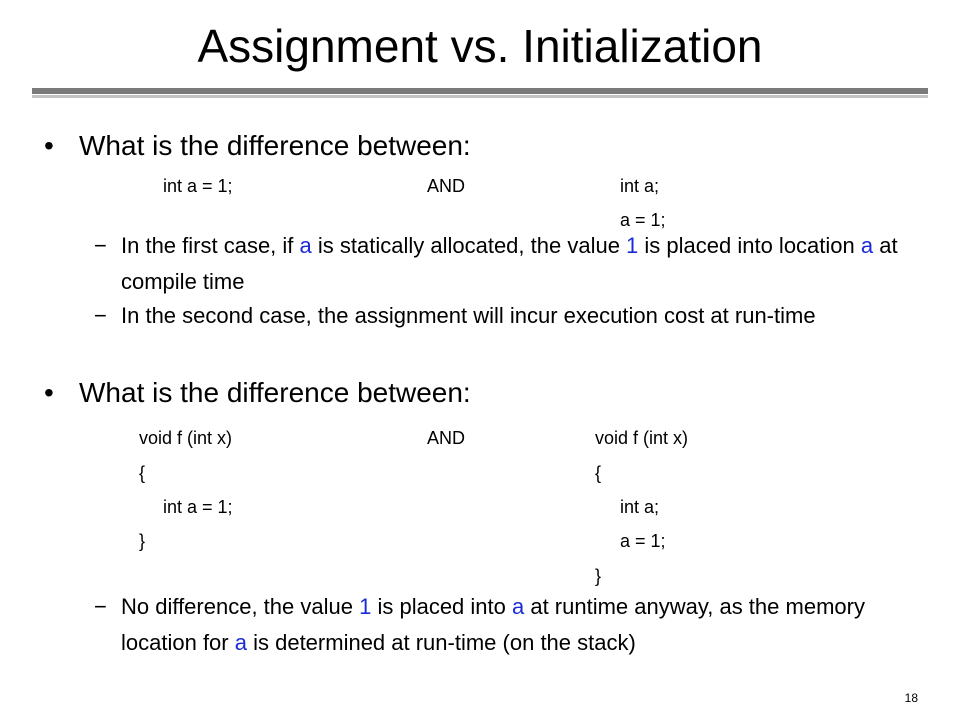  Describe the element at coordinates (598, 576) in the screenshot. I see `code-right-line-5: }` at that location.